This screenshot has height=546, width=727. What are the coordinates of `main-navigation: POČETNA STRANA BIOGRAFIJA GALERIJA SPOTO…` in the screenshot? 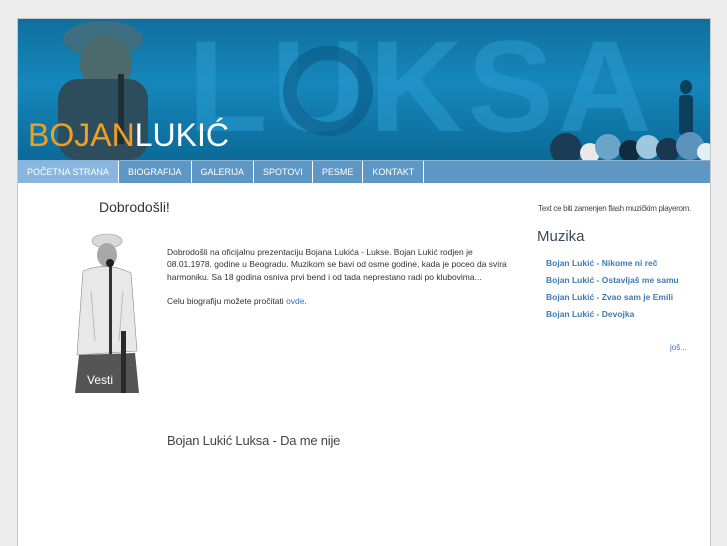 It's located at (364, 171).